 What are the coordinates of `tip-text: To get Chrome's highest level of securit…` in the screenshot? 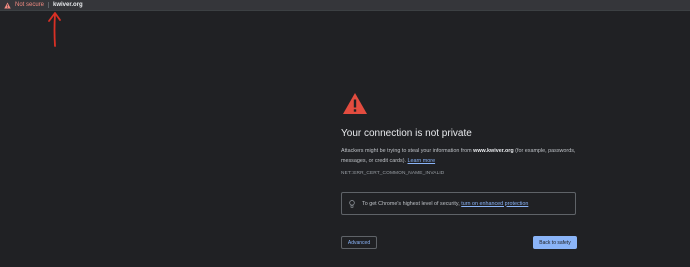 It's located at (445, 204).